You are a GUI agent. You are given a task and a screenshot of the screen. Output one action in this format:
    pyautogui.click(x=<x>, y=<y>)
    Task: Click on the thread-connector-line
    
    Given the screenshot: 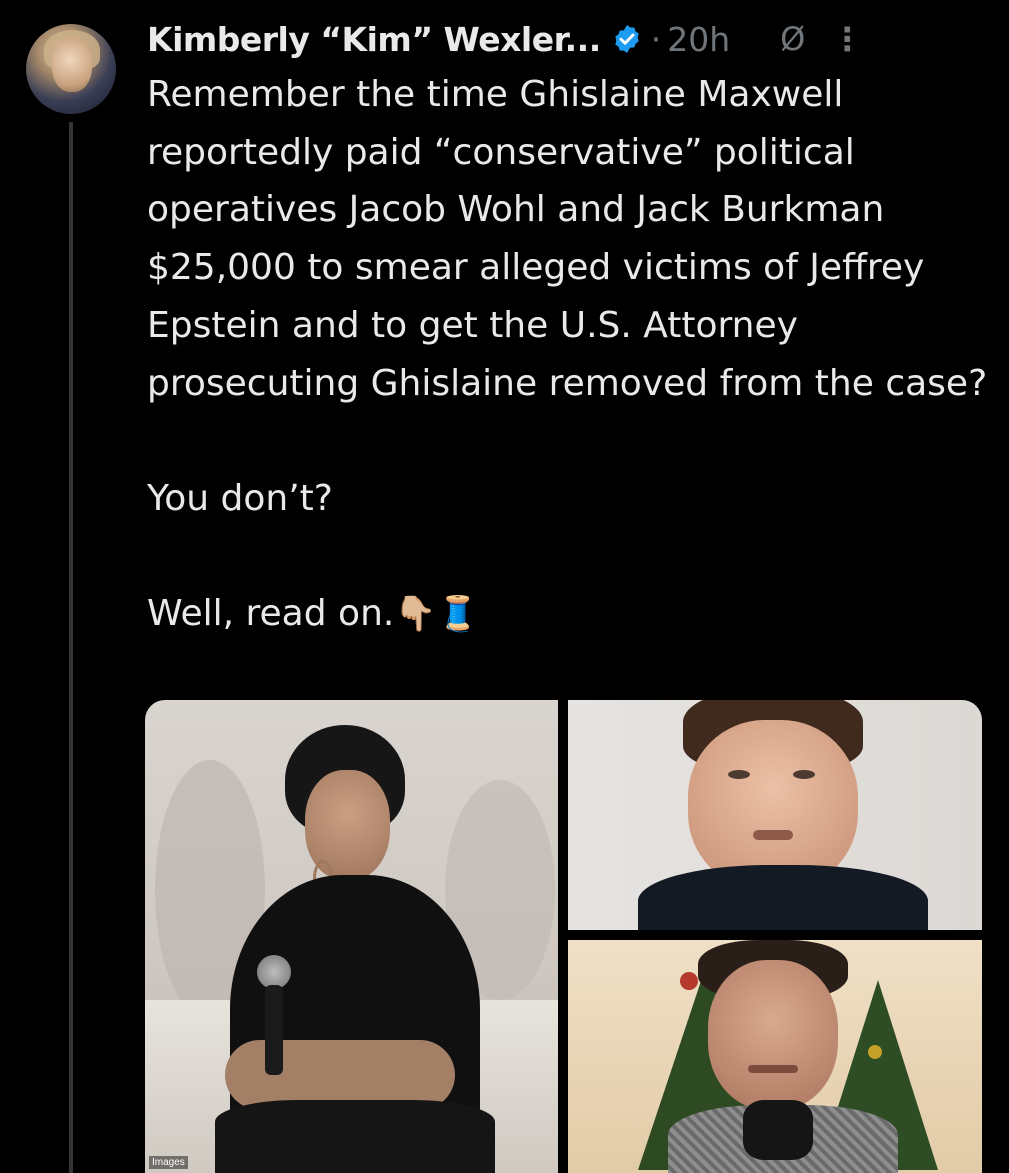 What is the action you would take?
    pyautogui.click(x=71, y=647)
    